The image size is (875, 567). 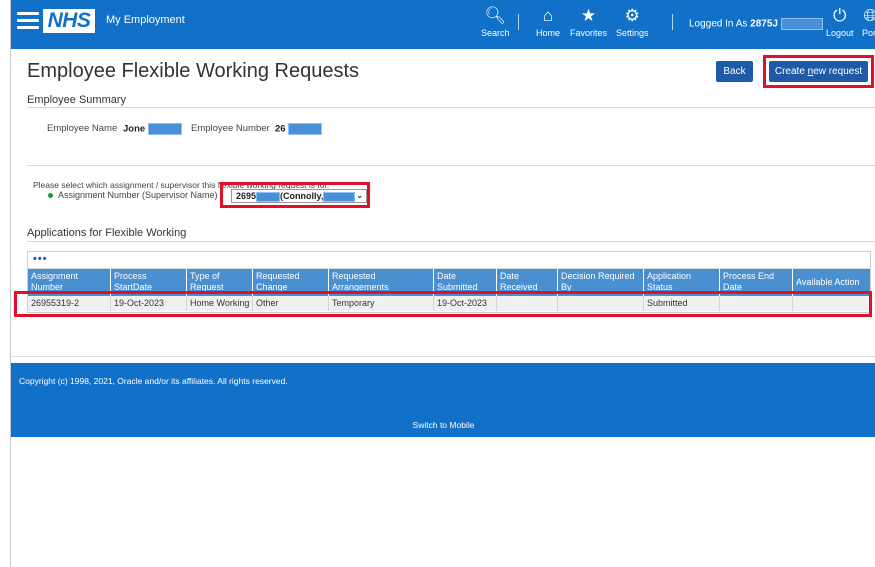 What do you see at coordinates (443, 356) in the screenshot?
I see `content-divider` at bounding box center [443, 356].